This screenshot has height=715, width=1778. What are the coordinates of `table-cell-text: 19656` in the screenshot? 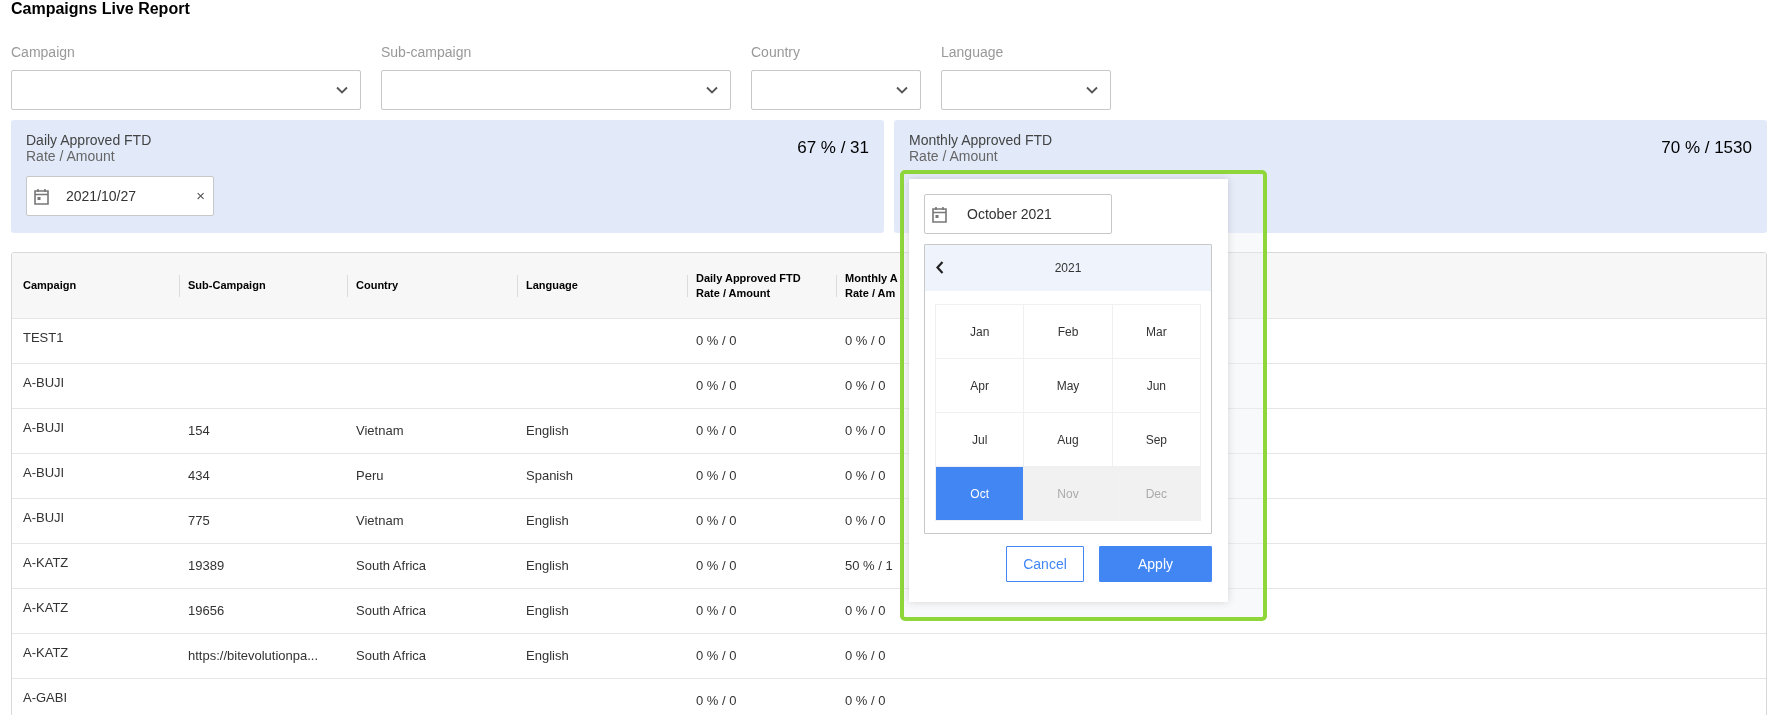 It's located at (206, 611).